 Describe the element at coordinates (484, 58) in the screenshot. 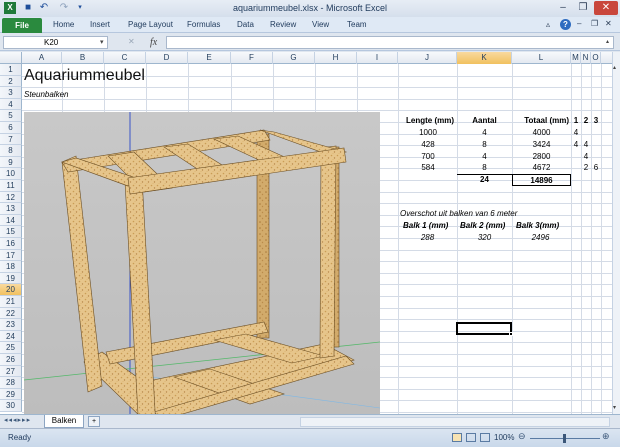

I see `col-header-k: K` at that location.